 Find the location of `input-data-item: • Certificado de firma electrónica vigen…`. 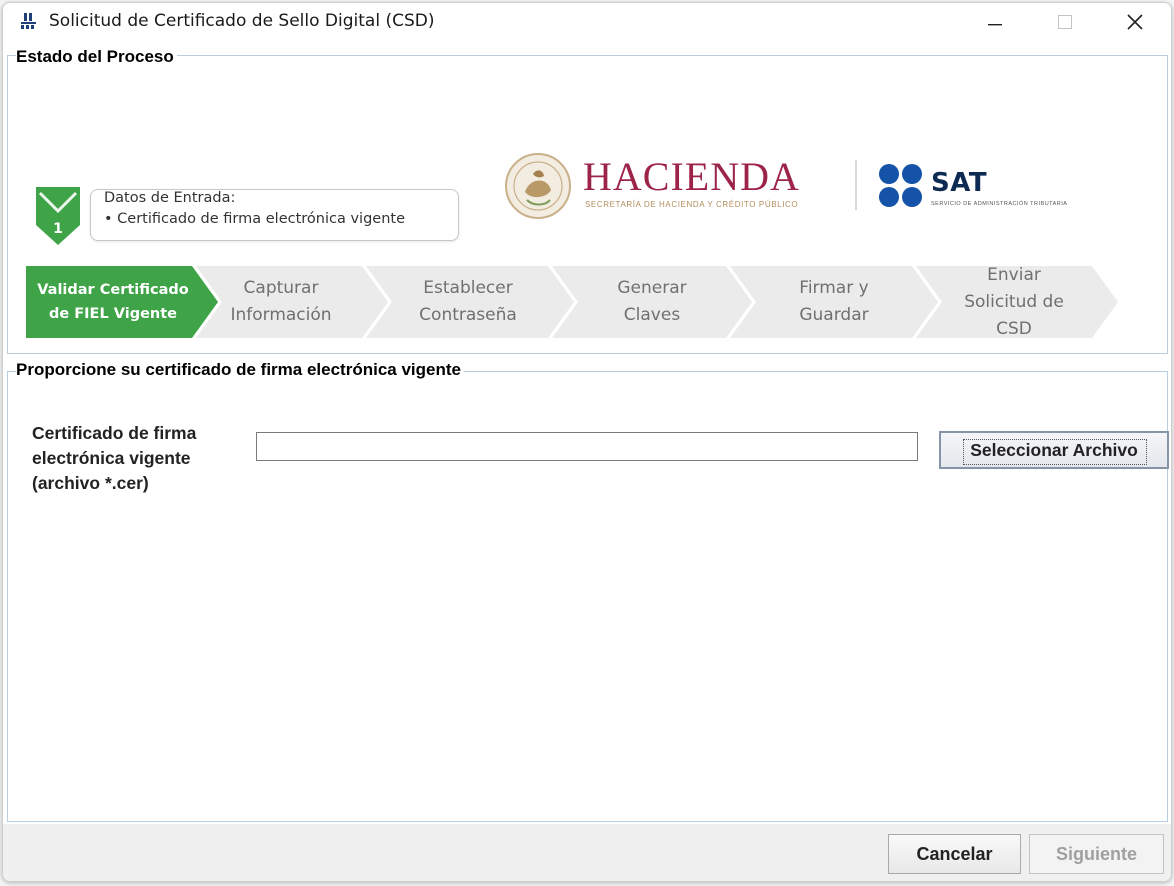

input-data-item: • Certificado de firma electrónica vigen… is located at coordinates (255, 219).